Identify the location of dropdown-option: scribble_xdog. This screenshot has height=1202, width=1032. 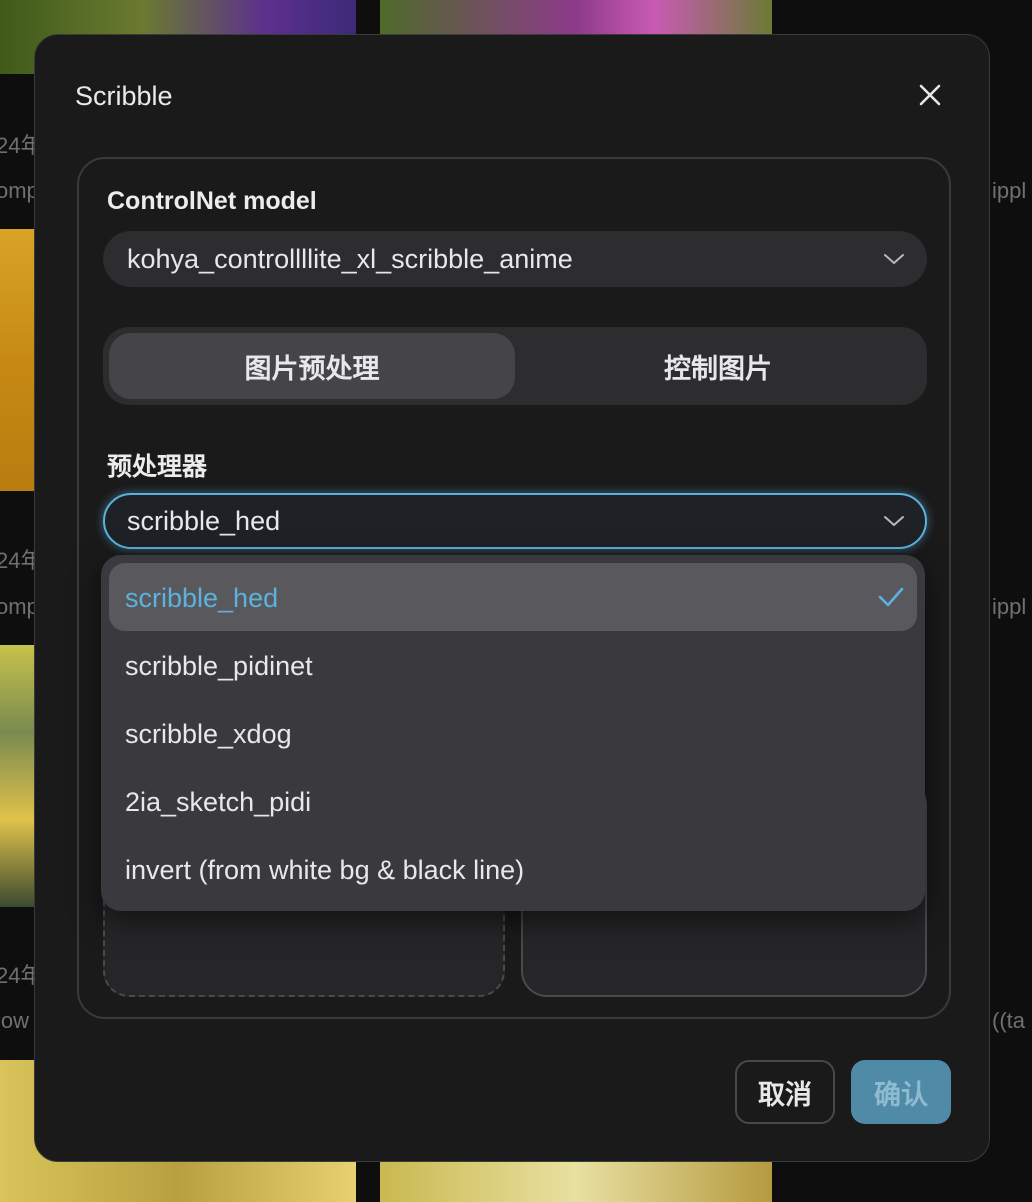
(513, 733).